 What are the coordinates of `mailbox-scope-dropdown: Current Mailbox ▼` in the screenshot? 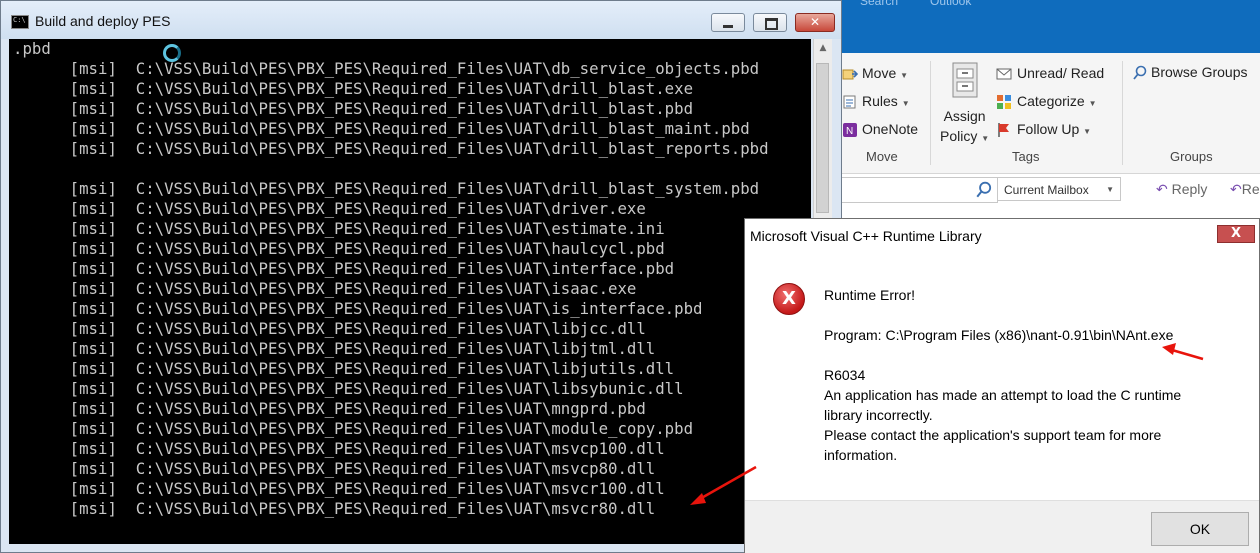 It's located at (1059, 189).